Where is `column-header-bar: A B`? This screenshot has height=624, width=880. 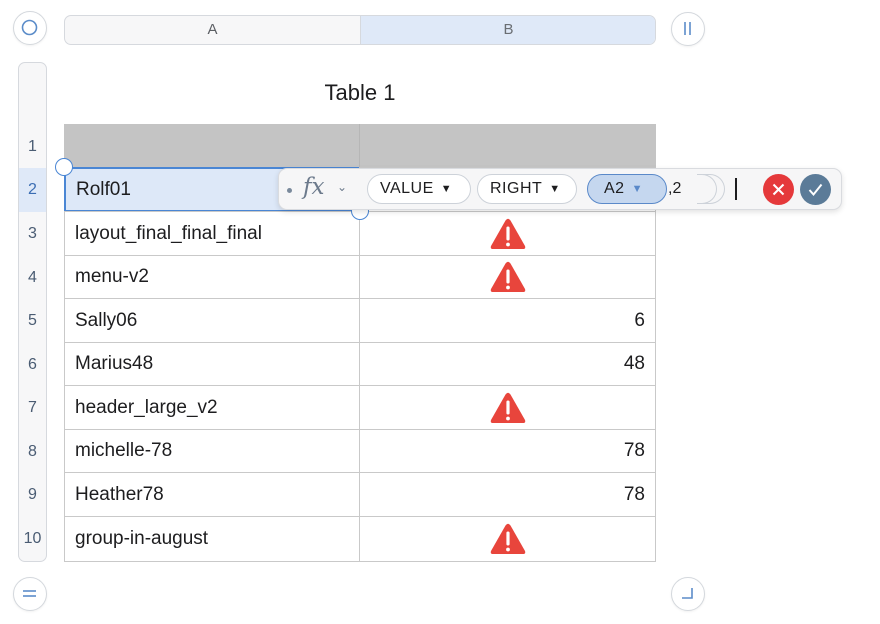 column-header-bar: A B is located at coordinates (360, 30).